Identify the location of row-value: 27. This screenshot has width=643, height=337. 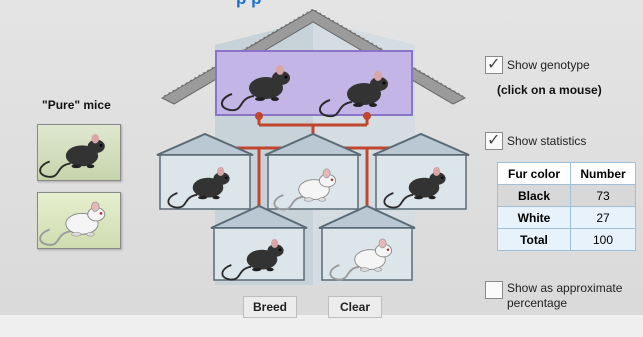
(603, 217).